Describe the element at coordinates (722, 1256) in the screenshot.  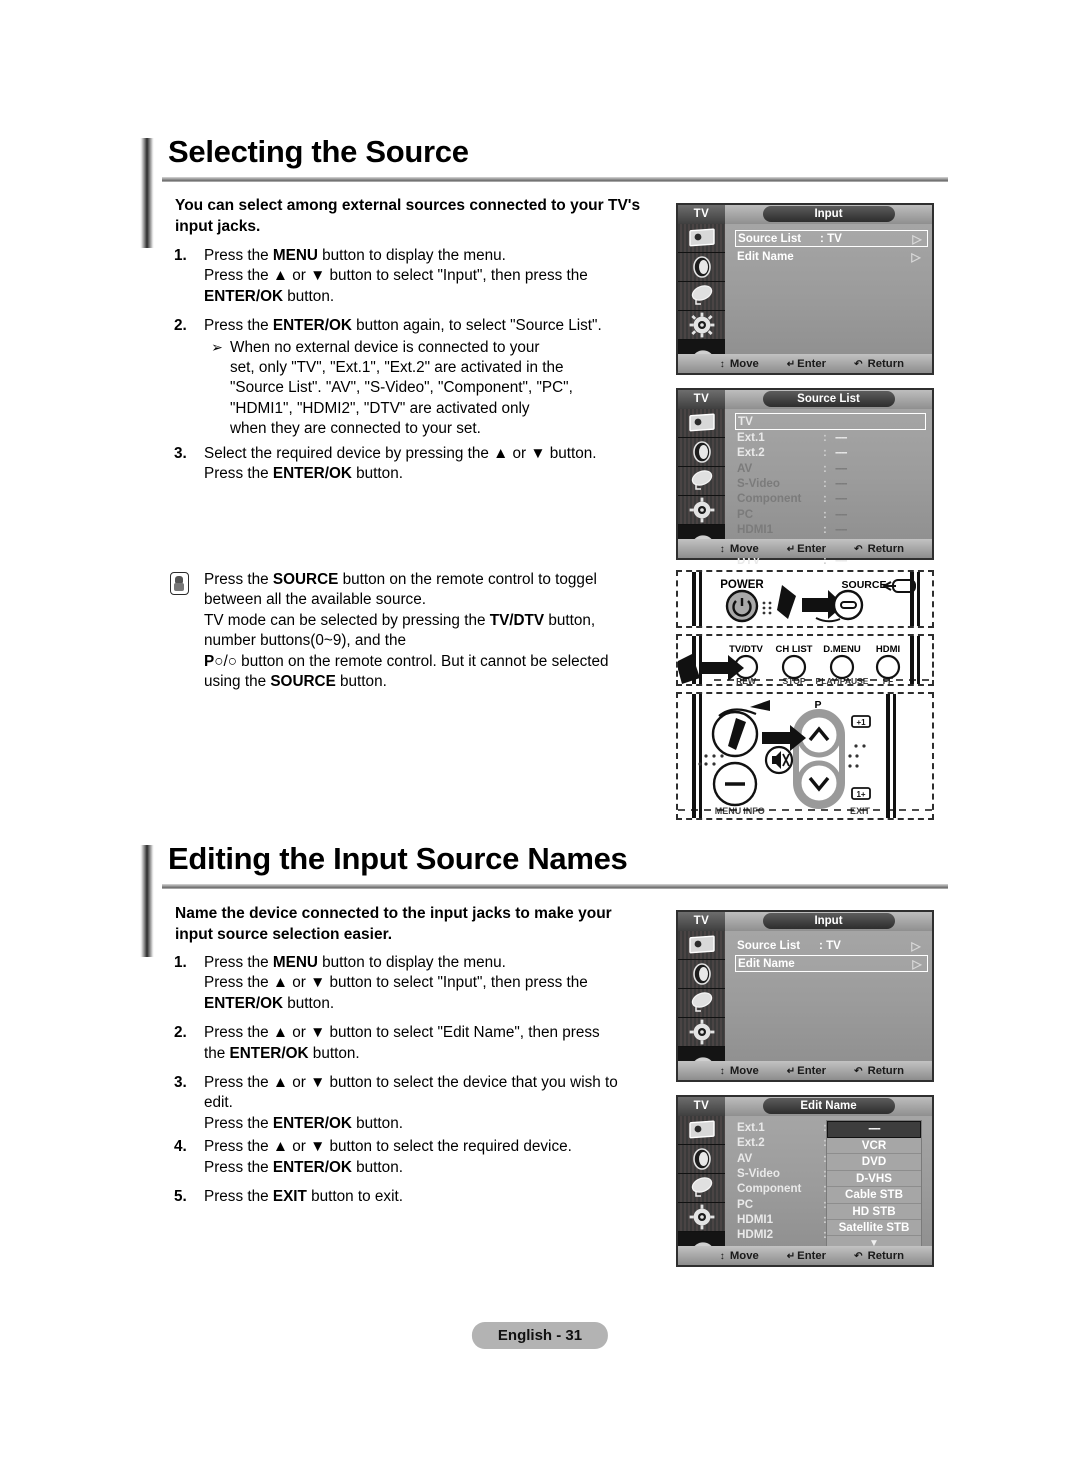
I see `updown-arrow-icon: ↕` at that location.